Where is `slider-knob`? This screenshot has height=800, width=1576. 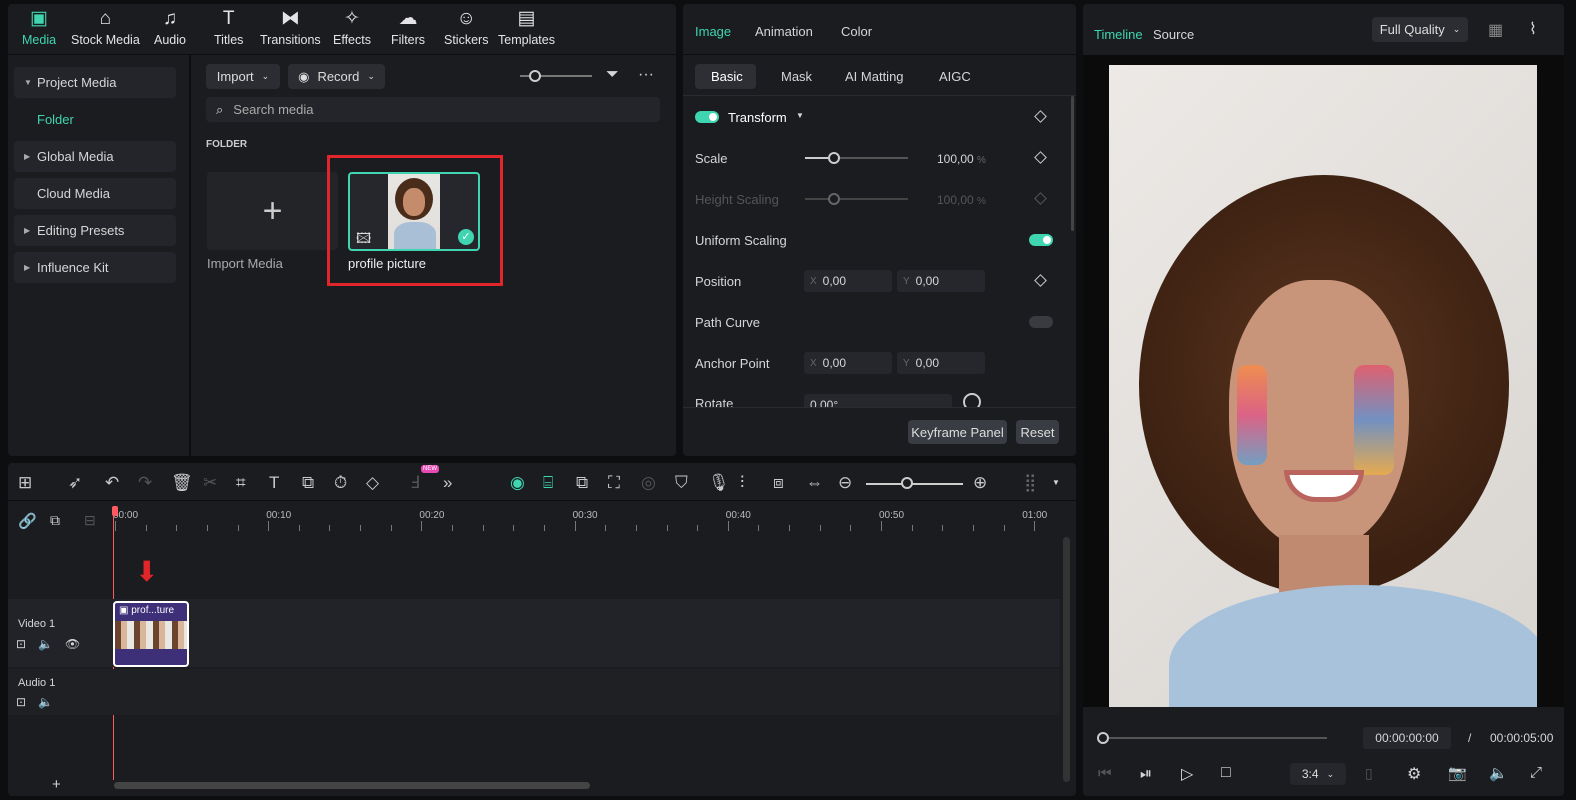
slider-knob is located at coordinates (535, 76).